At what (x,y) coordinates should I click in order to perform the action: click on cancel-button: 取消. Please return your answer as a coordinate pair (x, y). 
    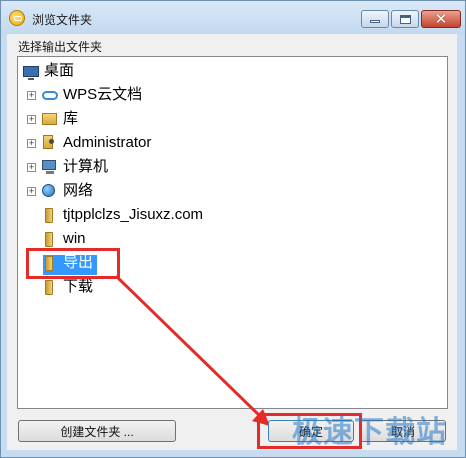
    Looking at the image, I should click on (403, 431).